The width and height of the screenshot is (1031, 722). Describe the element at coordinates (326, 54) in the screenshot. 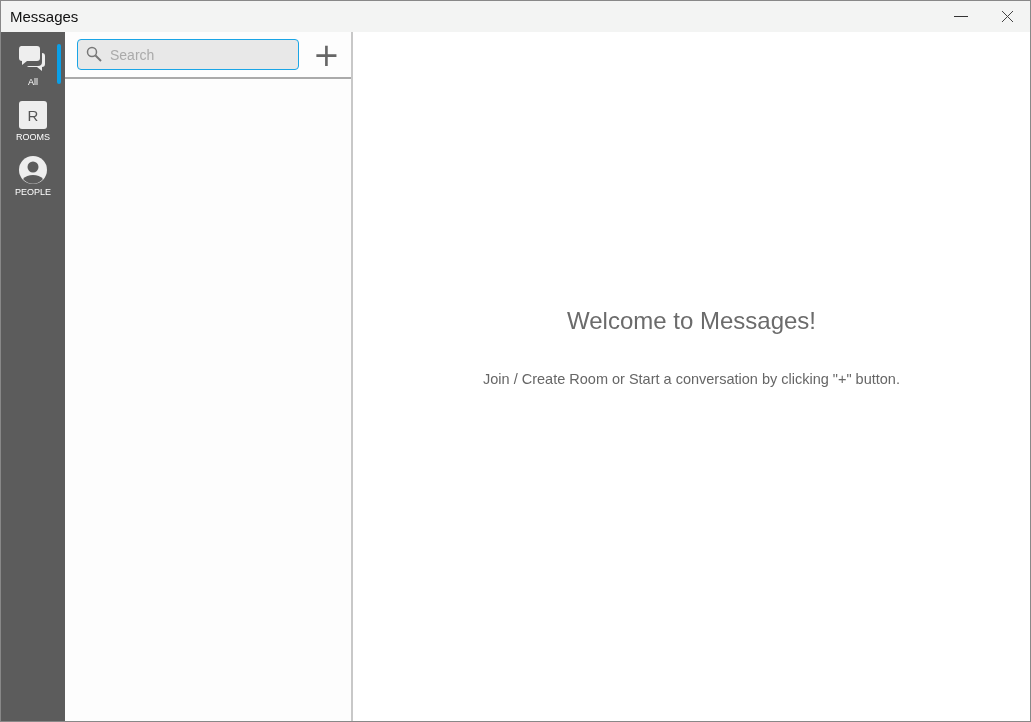

I see `add-button: +` at that location.